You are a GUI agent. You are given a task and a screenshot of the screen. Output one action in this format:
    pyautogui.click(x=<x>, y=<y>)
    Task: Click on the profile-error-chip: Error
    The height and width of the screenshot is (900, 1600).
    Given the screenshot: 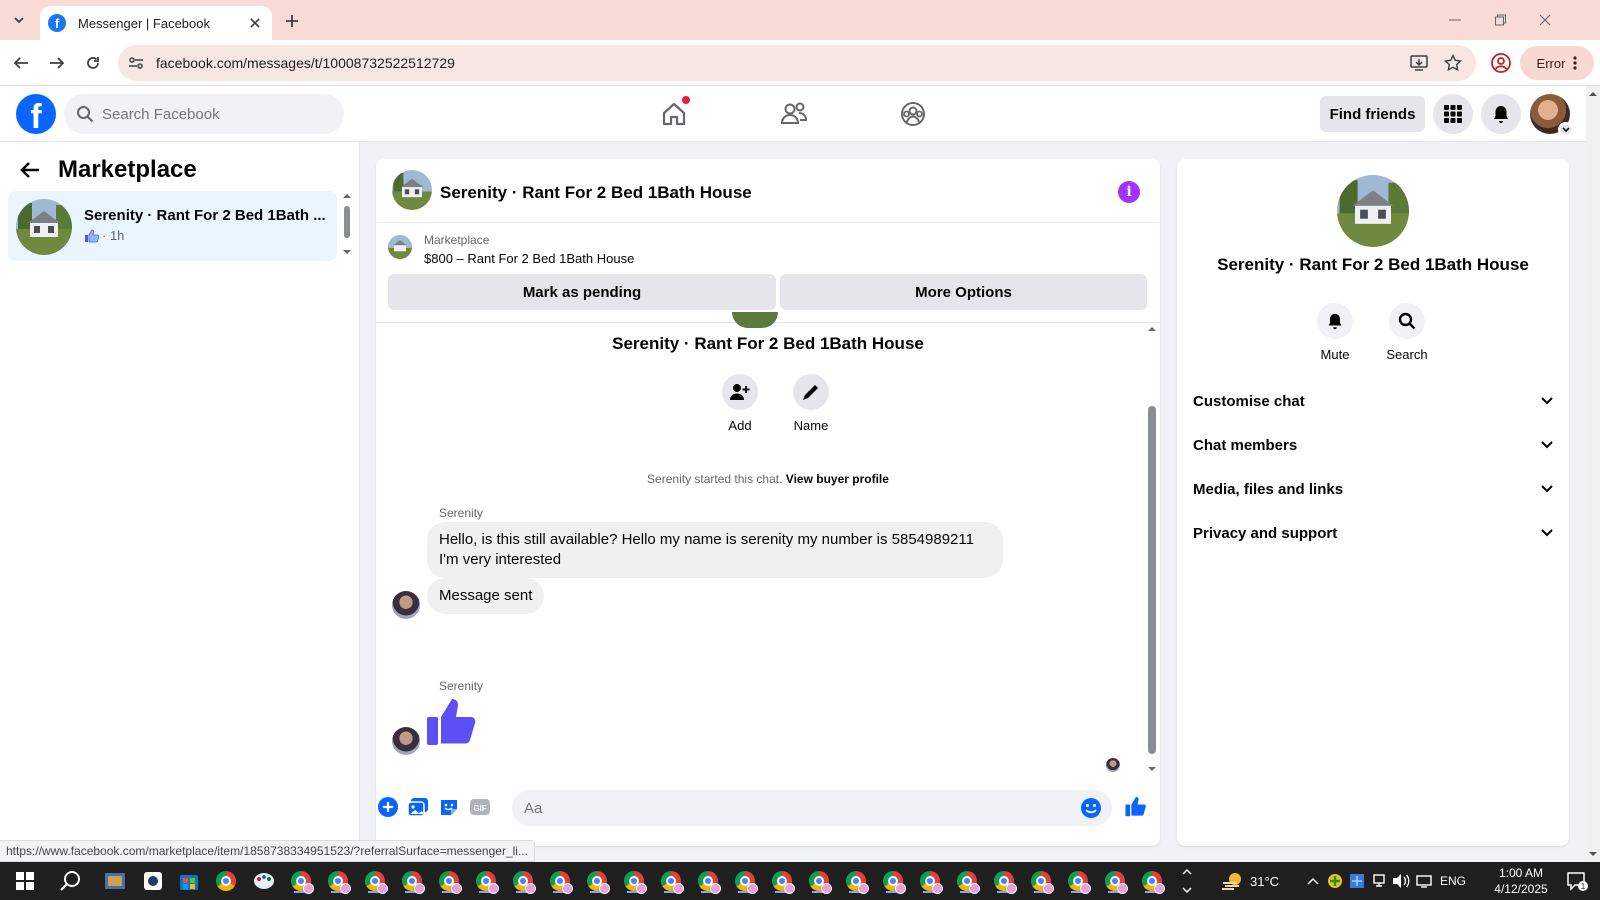 What is the action you would take?
    pyautogui.click(x=1557, y=63)
    